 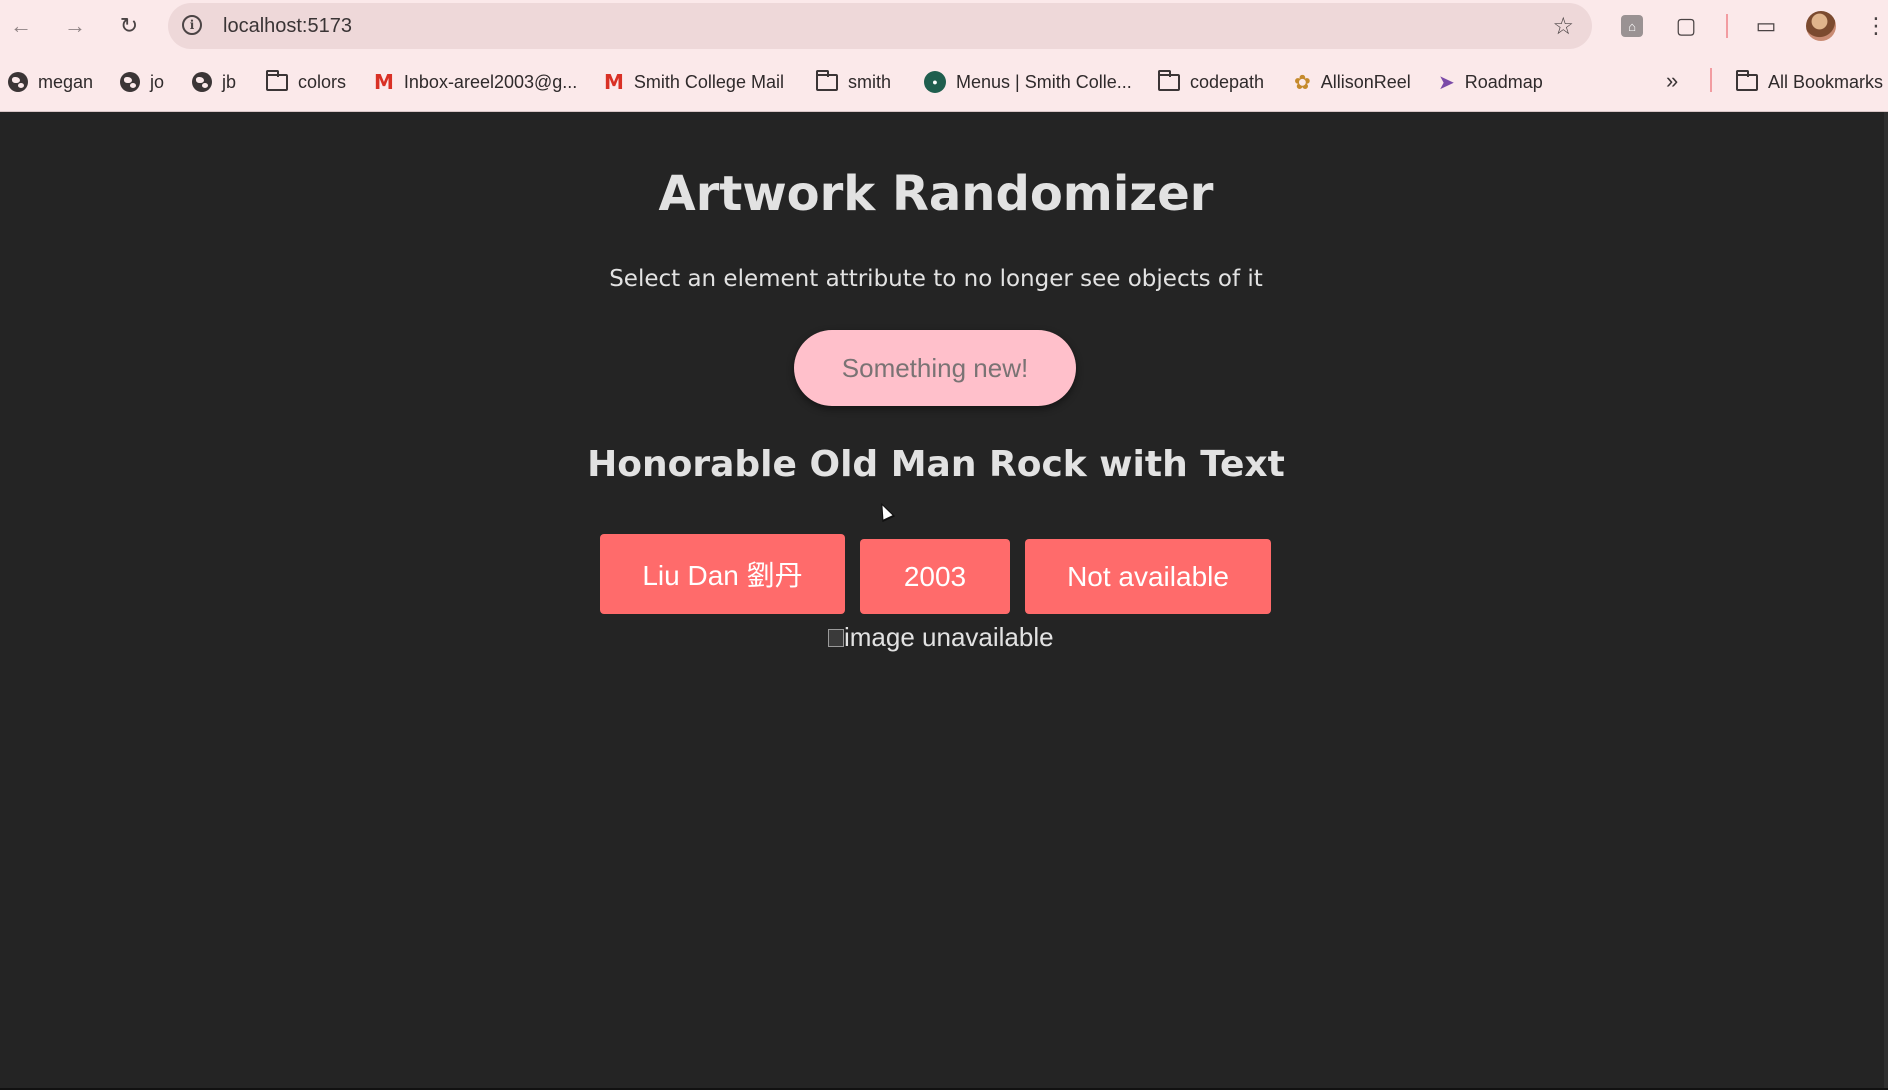 I want to click on bookmark-star-icon: ☆, so click(x=1563, y=26).